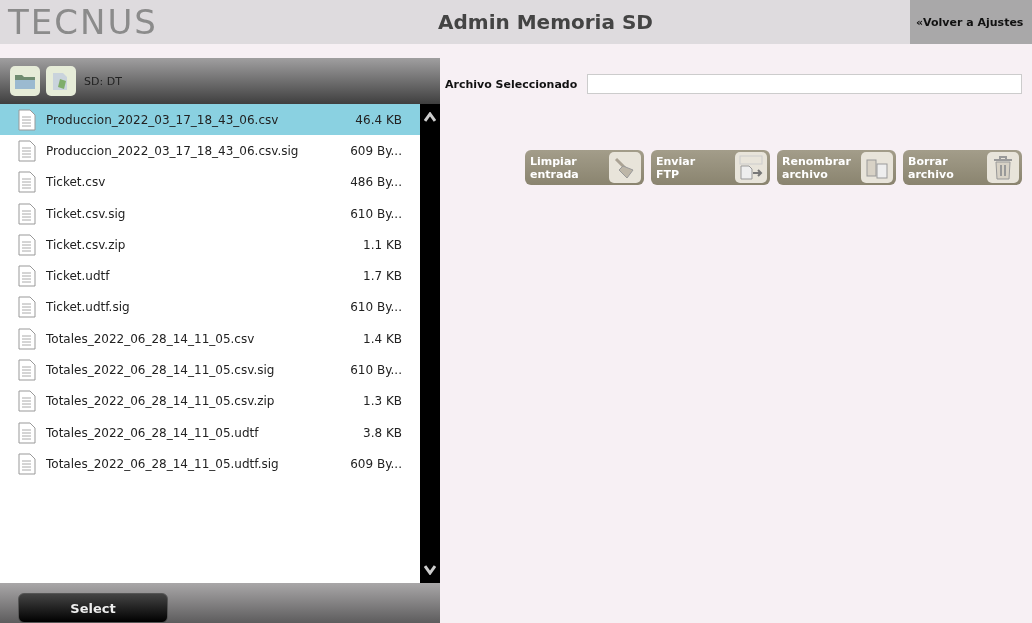 The image size is (1032, 623). I want to click on file-row: Ticket.csv.zip 1.1 KB, so click(210, 245).